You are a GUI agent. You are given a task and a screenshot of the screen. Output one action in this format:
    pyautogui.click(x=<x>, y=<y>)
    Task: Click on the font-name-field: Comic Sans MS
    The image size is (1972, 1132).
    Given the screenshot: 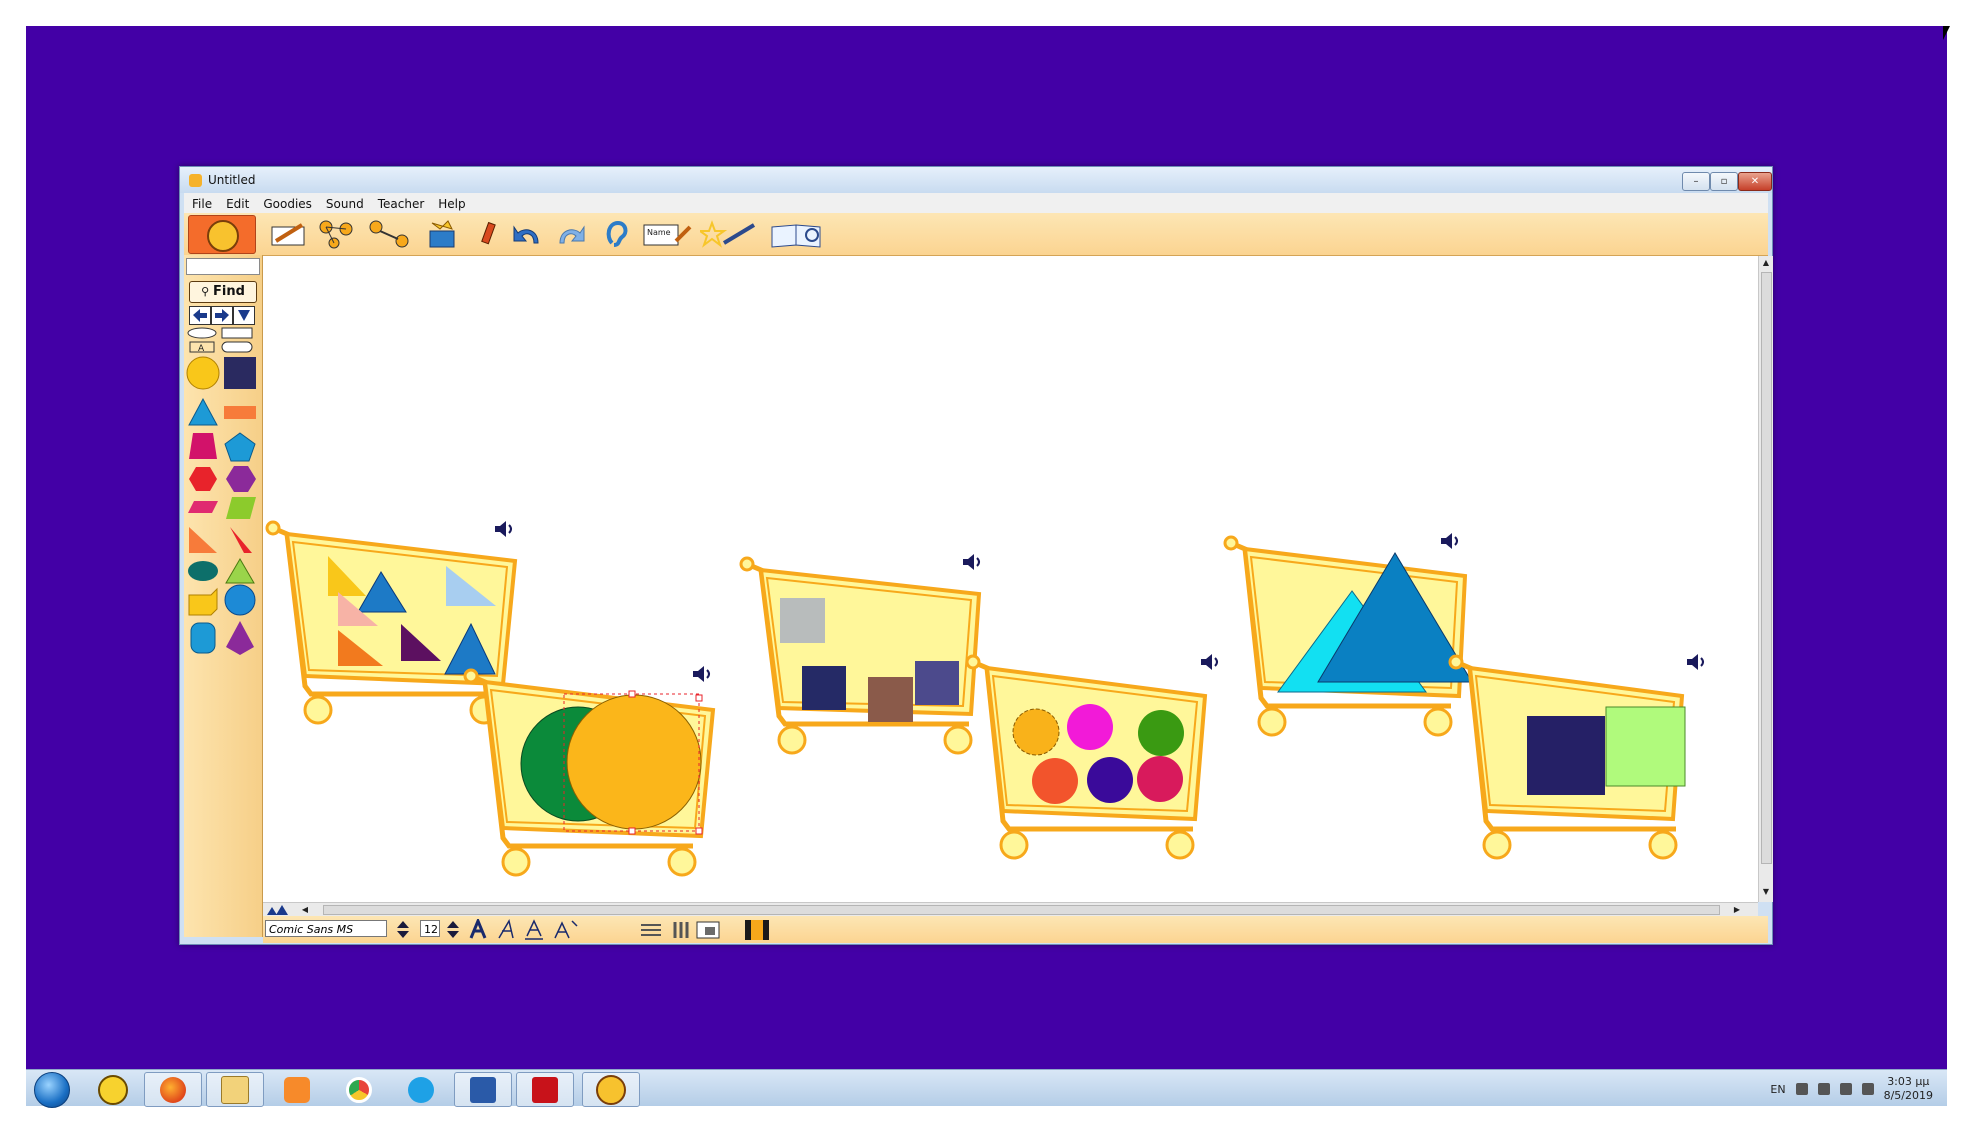 What is the action you would take?
    pyautogui.click(x=326, y=928)
    